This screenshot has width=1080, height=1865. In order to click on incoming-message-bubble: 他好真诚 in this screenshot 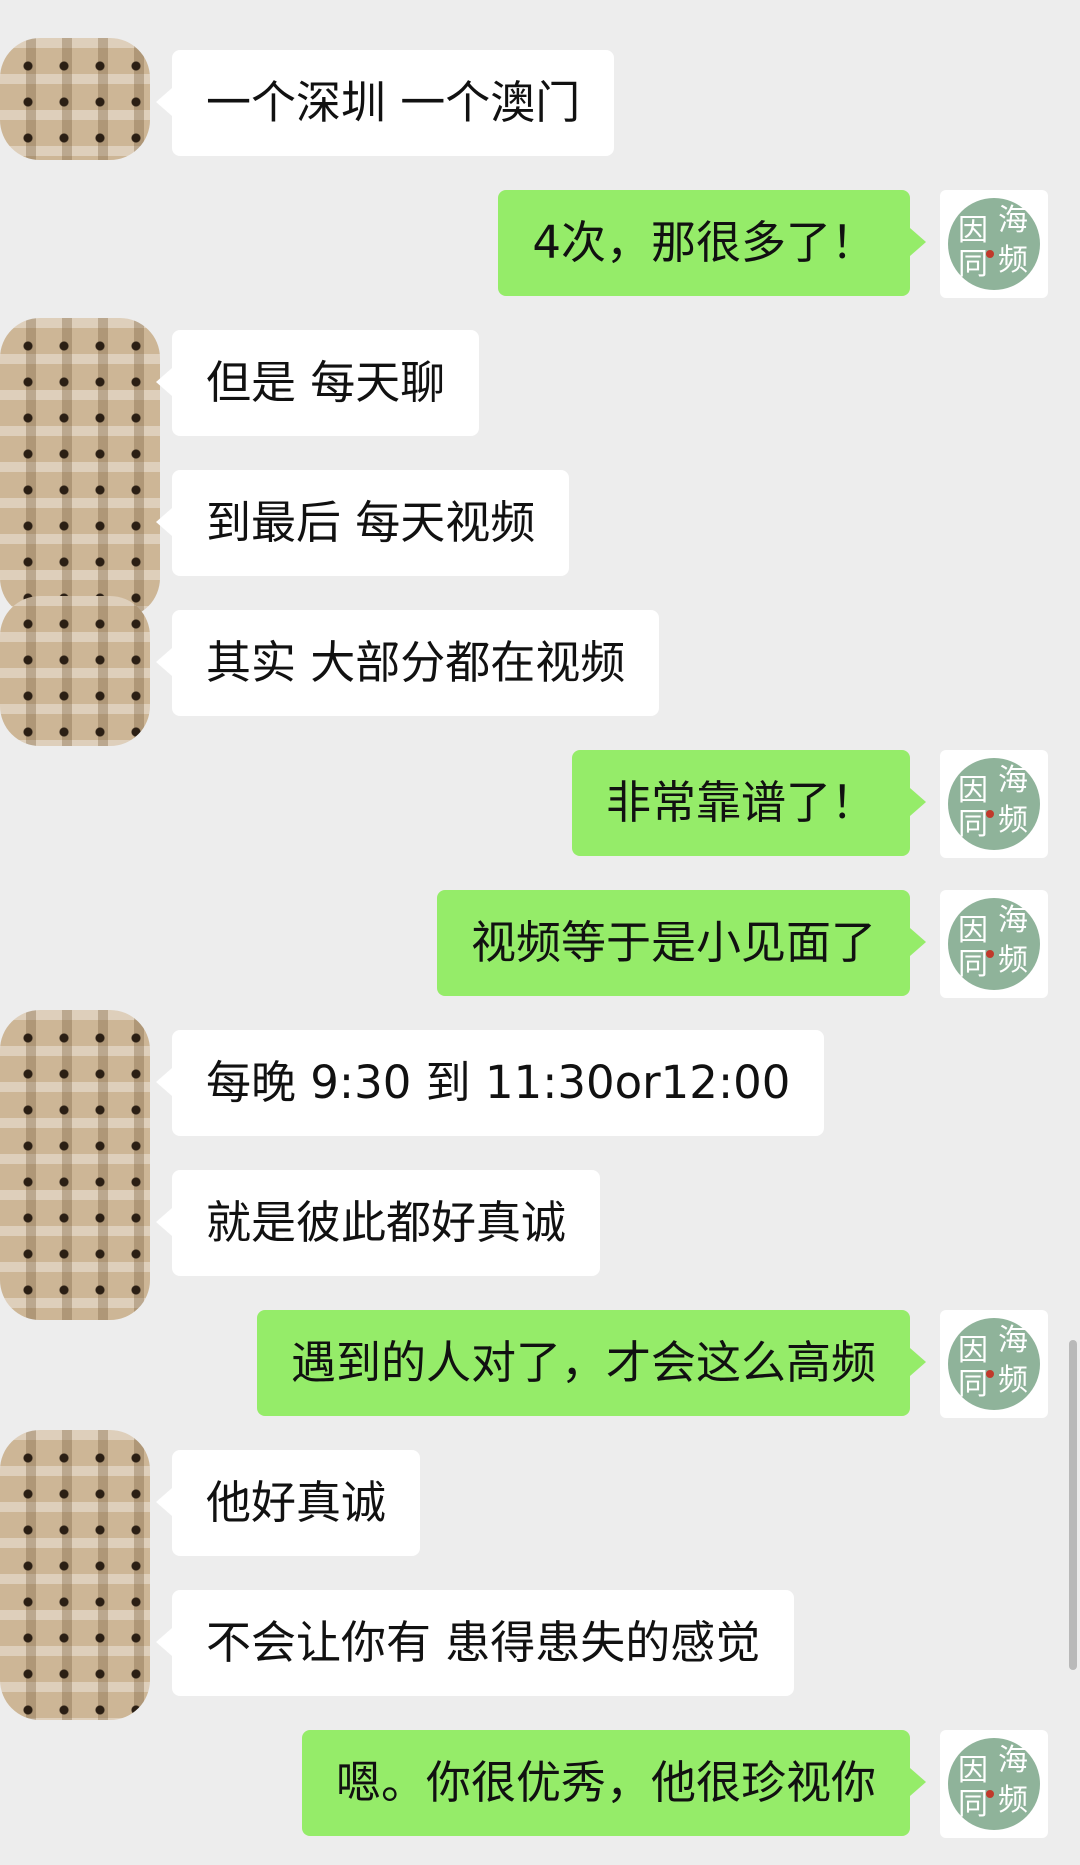, I will do `click(288, 1503)`.